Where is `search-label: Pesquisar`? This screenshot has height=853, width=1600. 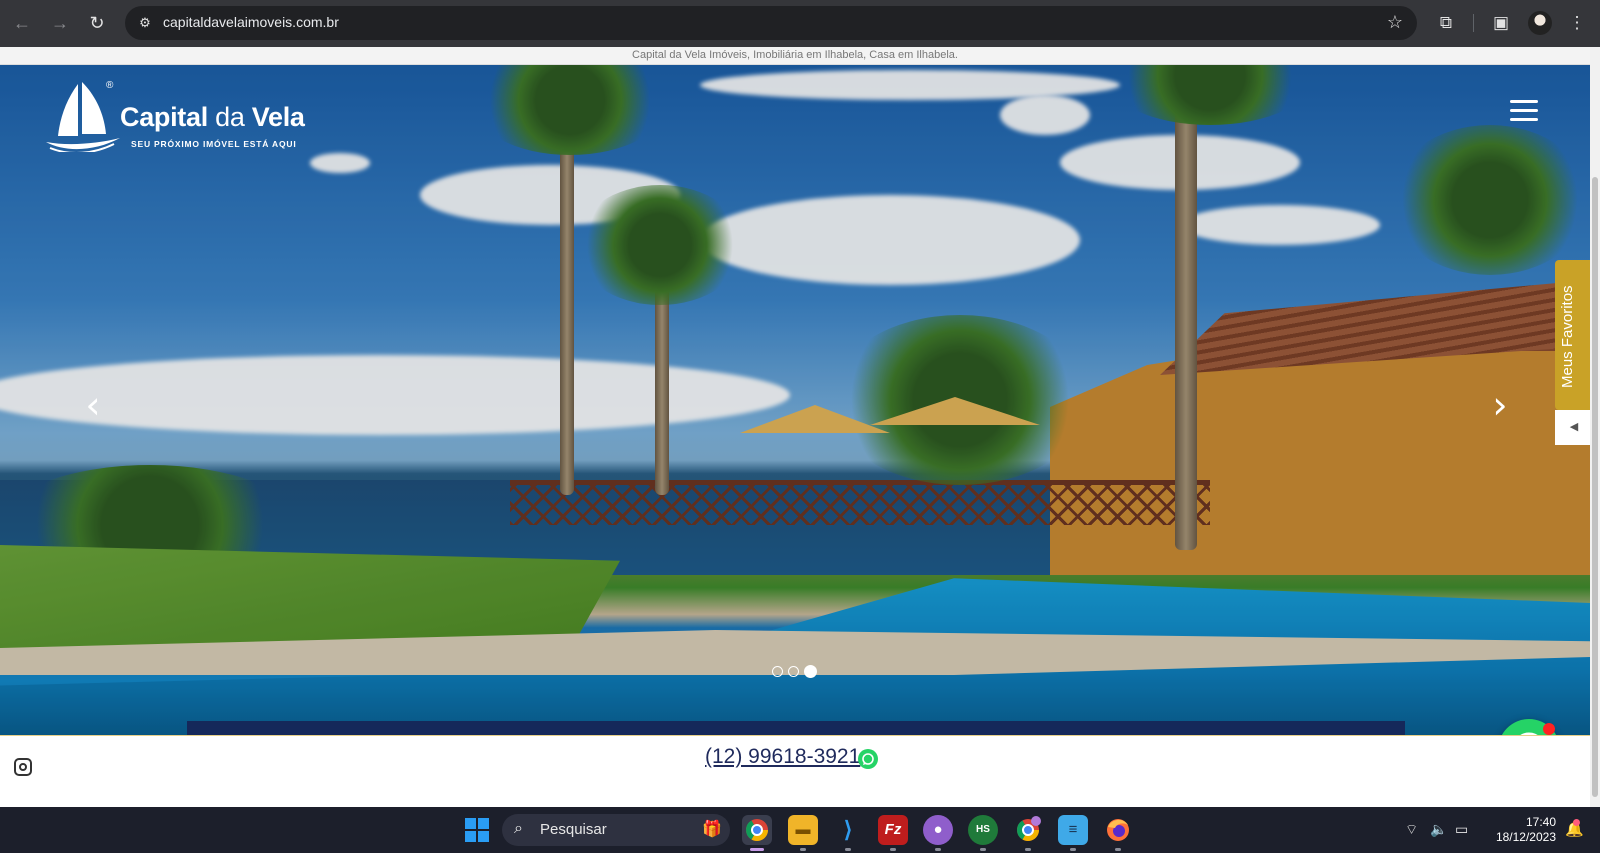 search-label: Pesquisar is located at coordinates (573, 829).